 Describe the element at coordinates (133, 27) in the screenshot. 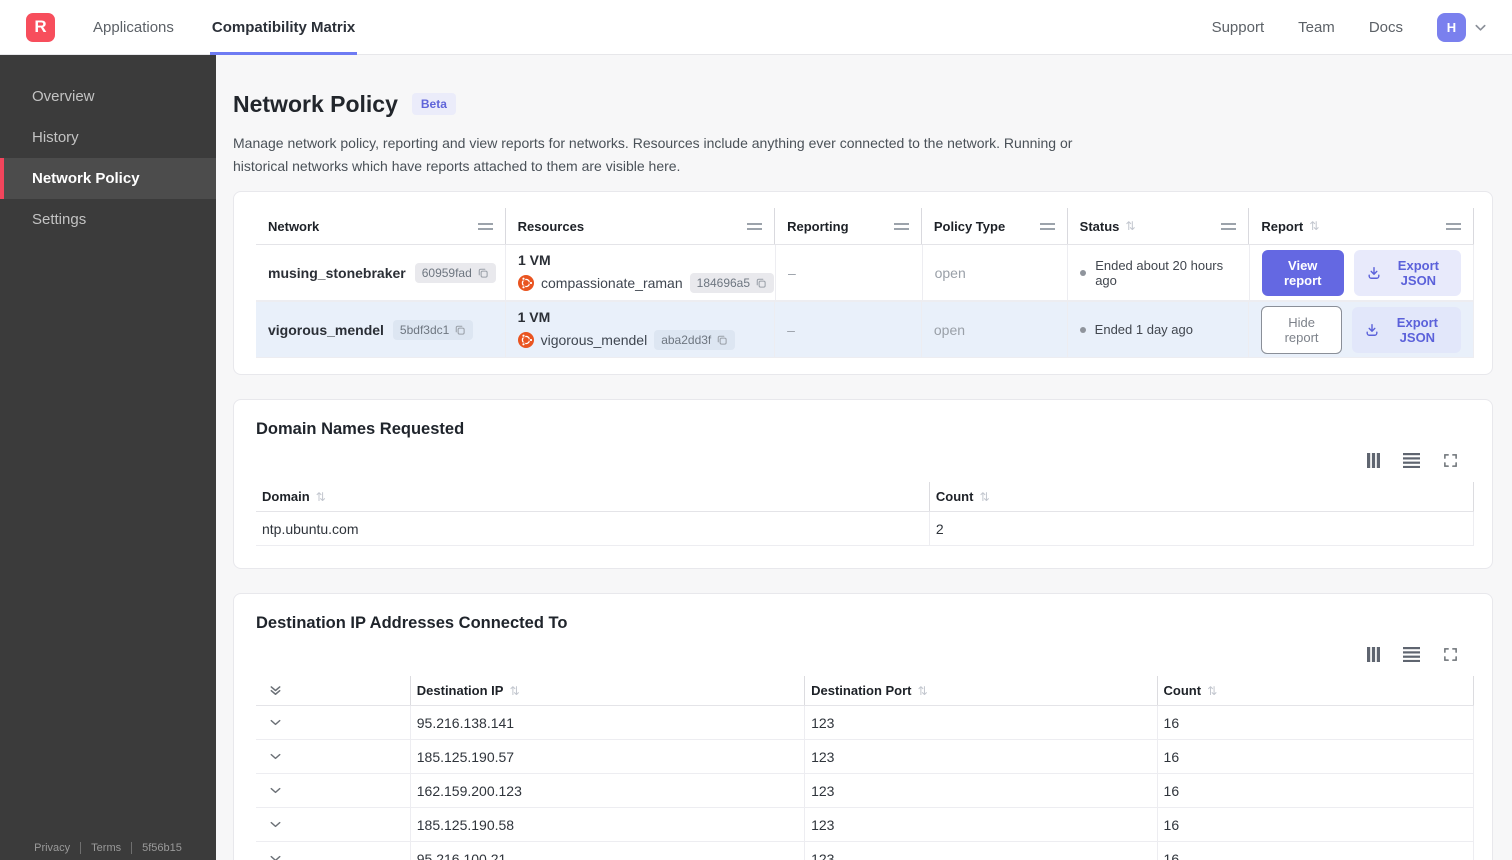

I see `tab-applications: Applications` at that location.